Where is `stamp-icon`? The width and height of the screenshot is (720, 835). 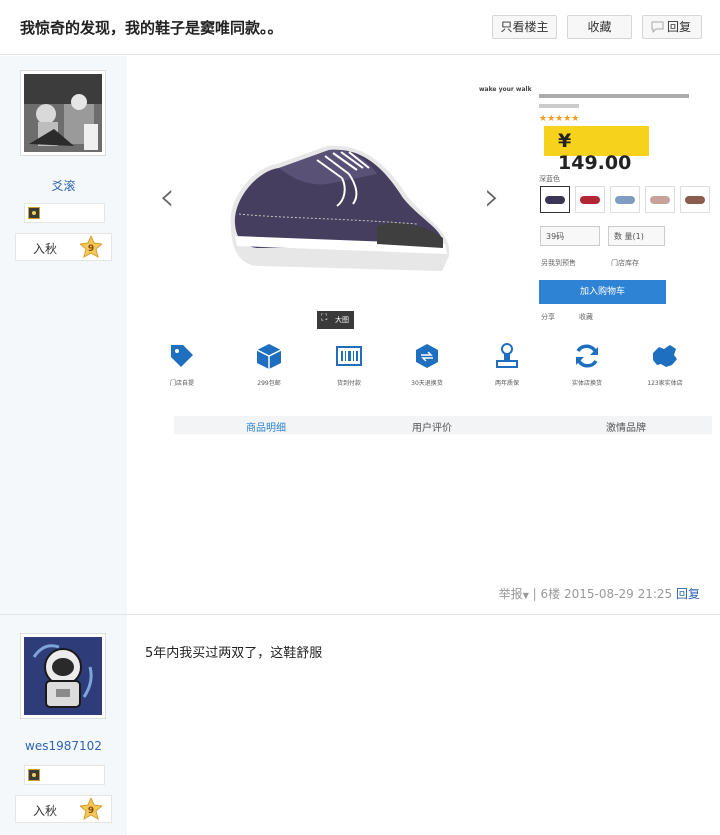
stamp-icon is located at coordinates (507, 355).